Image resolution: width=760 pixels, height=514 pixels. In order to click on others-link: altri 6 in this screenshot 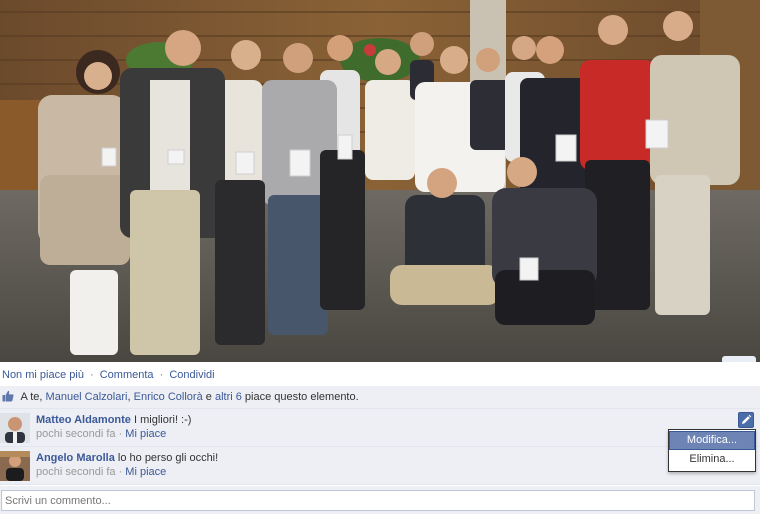, I will do `click(228, 397)`.